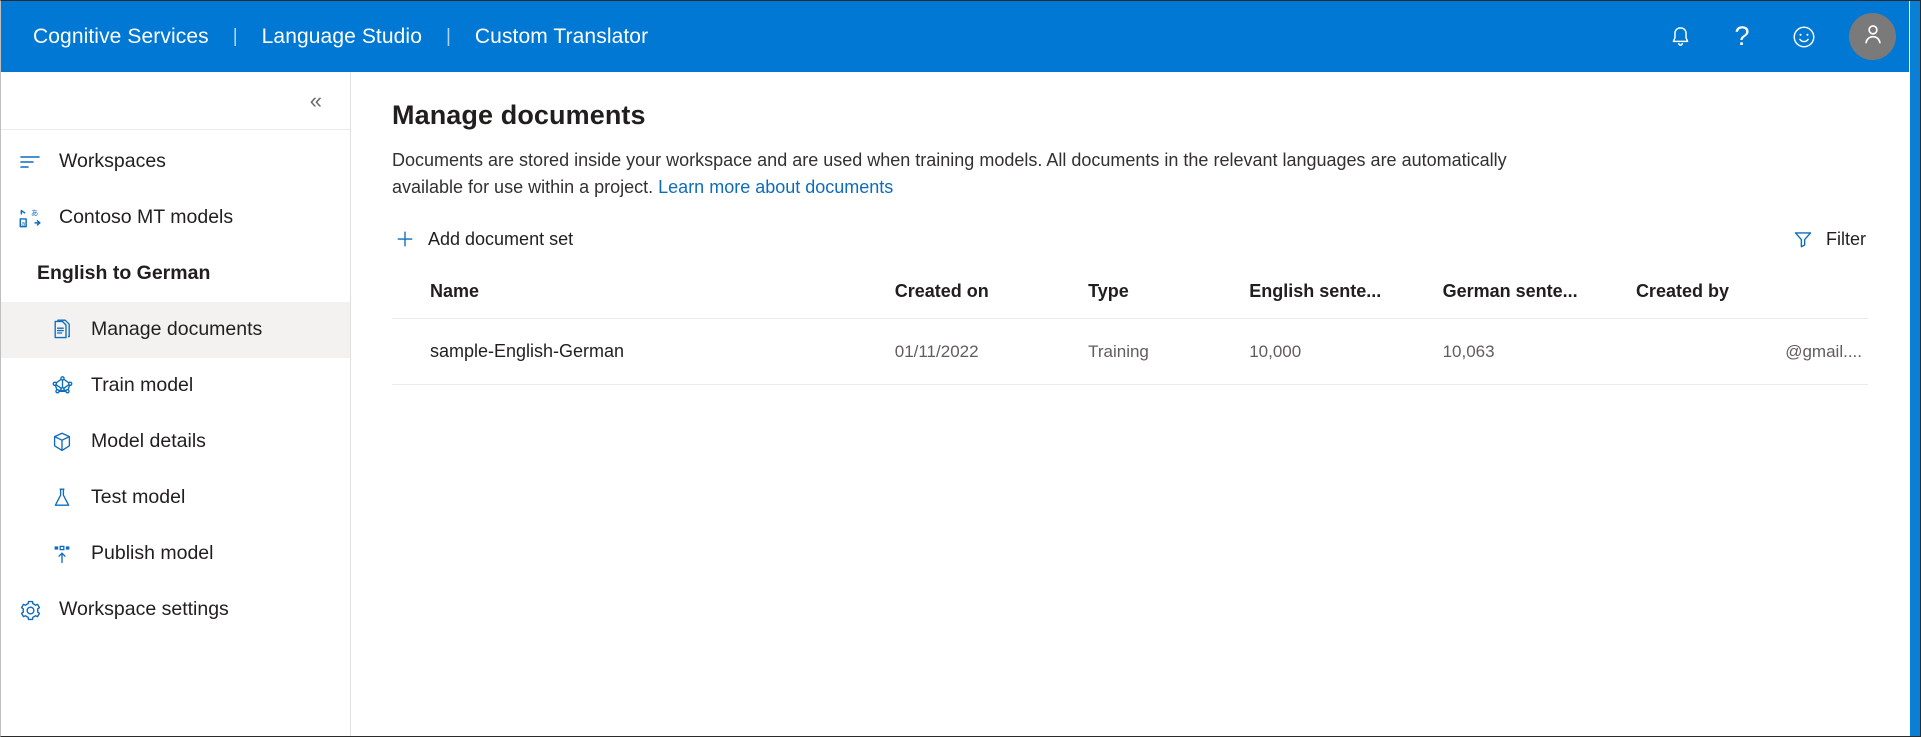 Image resolution: width=1921 pixels, height=737 pixels. I want to click on breadcrumb-language-studio: Language Studio, so click(342, 37).